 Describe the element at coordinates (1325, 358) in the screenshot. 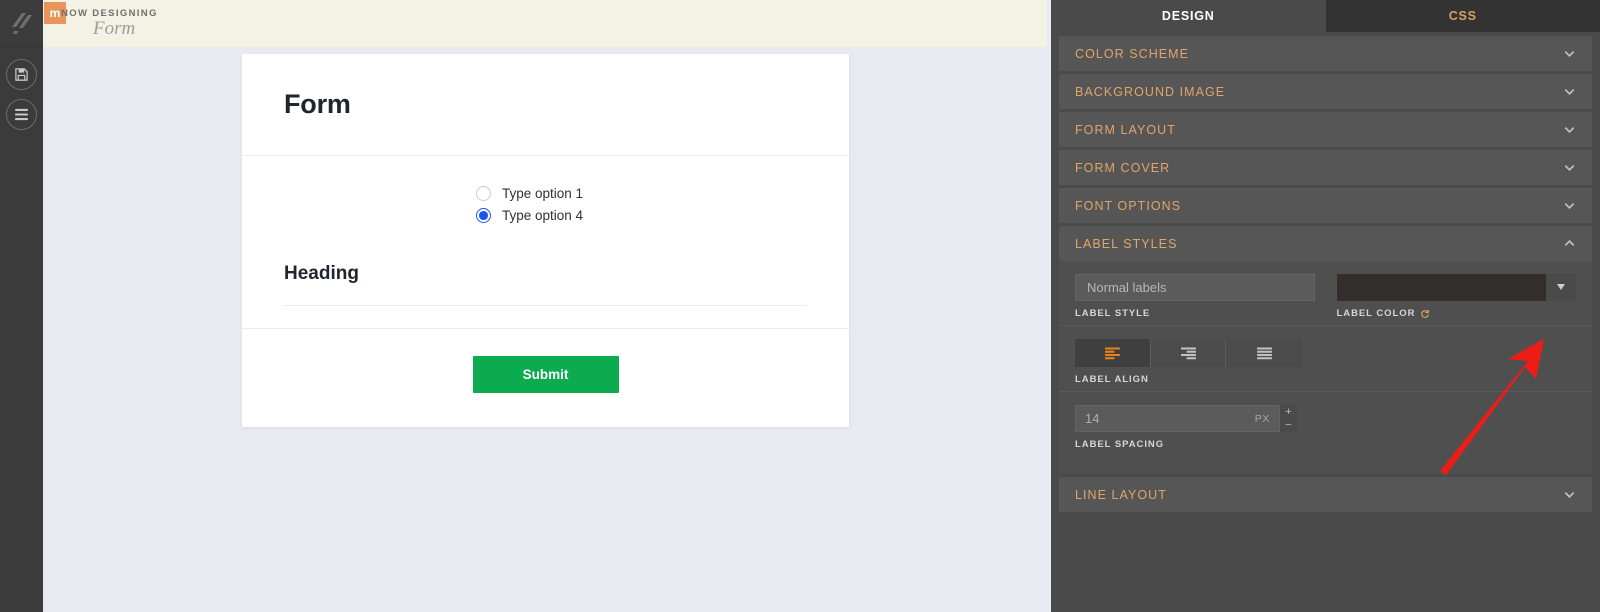

I see `row-label-align: LABEL ALIGN` at that location.